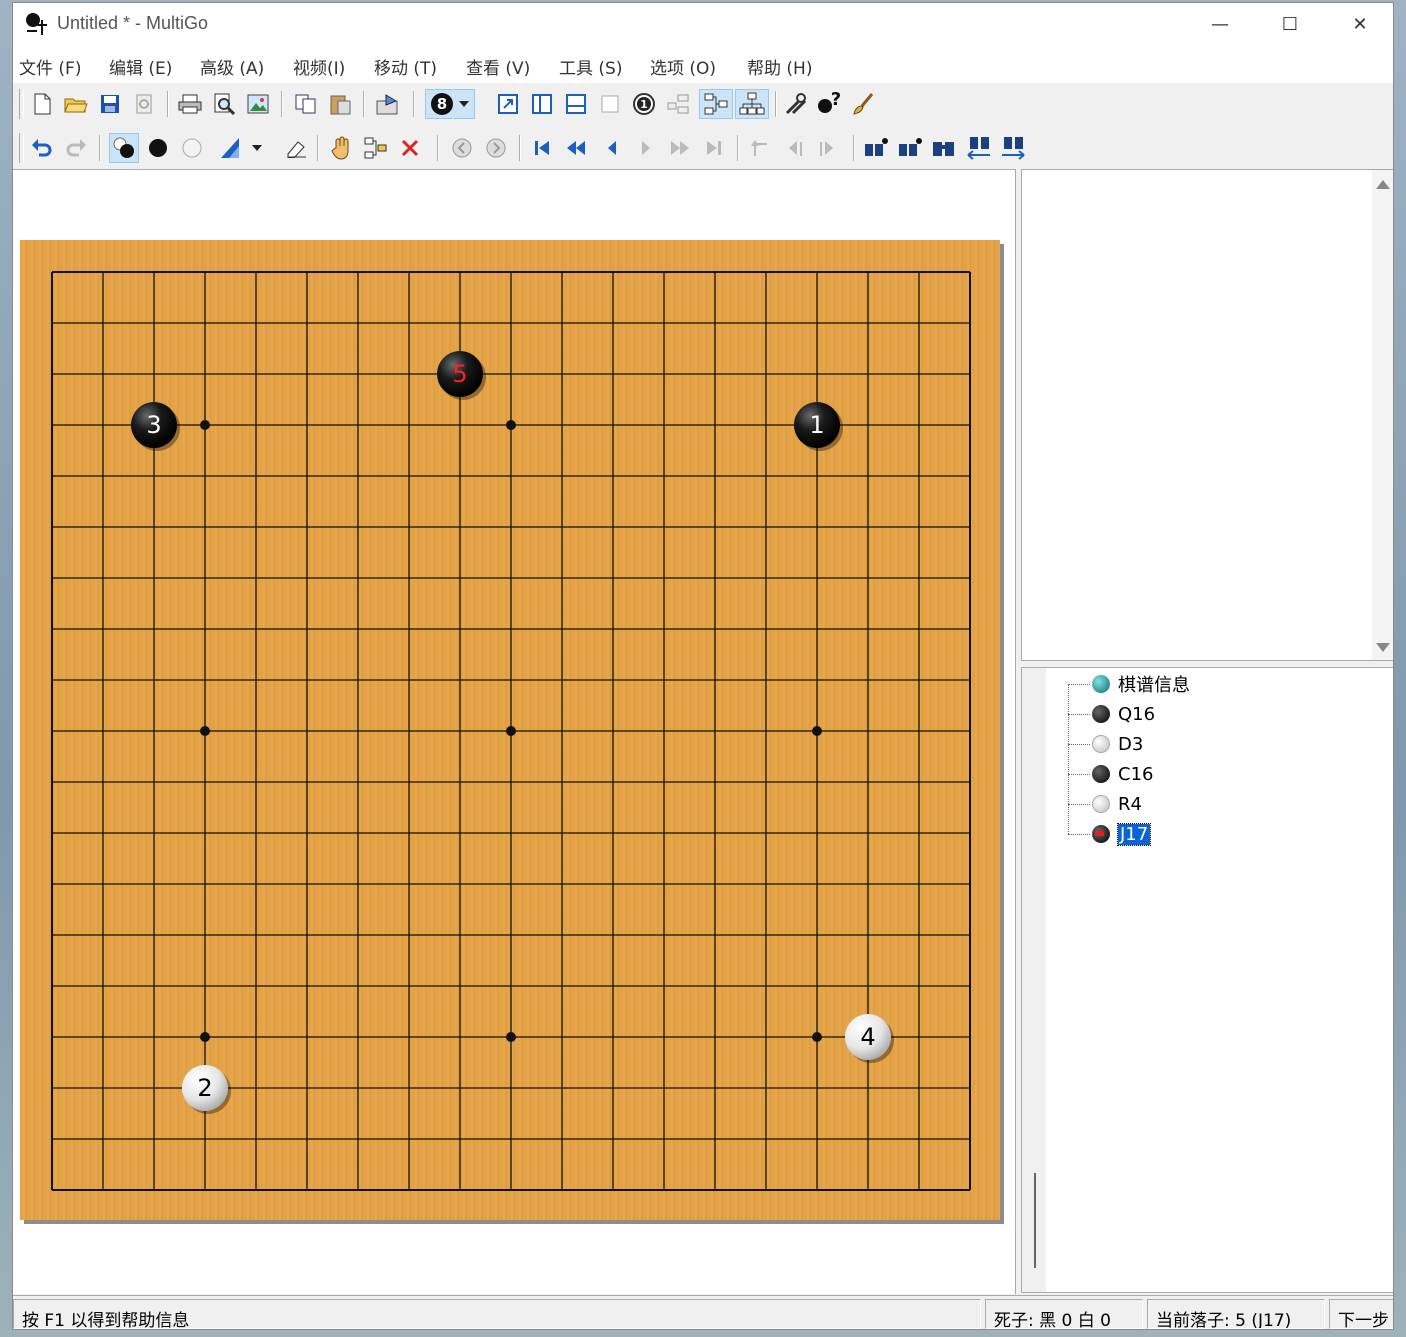 This screenshot has width=1406, height=1337. Describe the element at coordinates (714, 148) in the screenshot. I see `last-move-button` at that location.